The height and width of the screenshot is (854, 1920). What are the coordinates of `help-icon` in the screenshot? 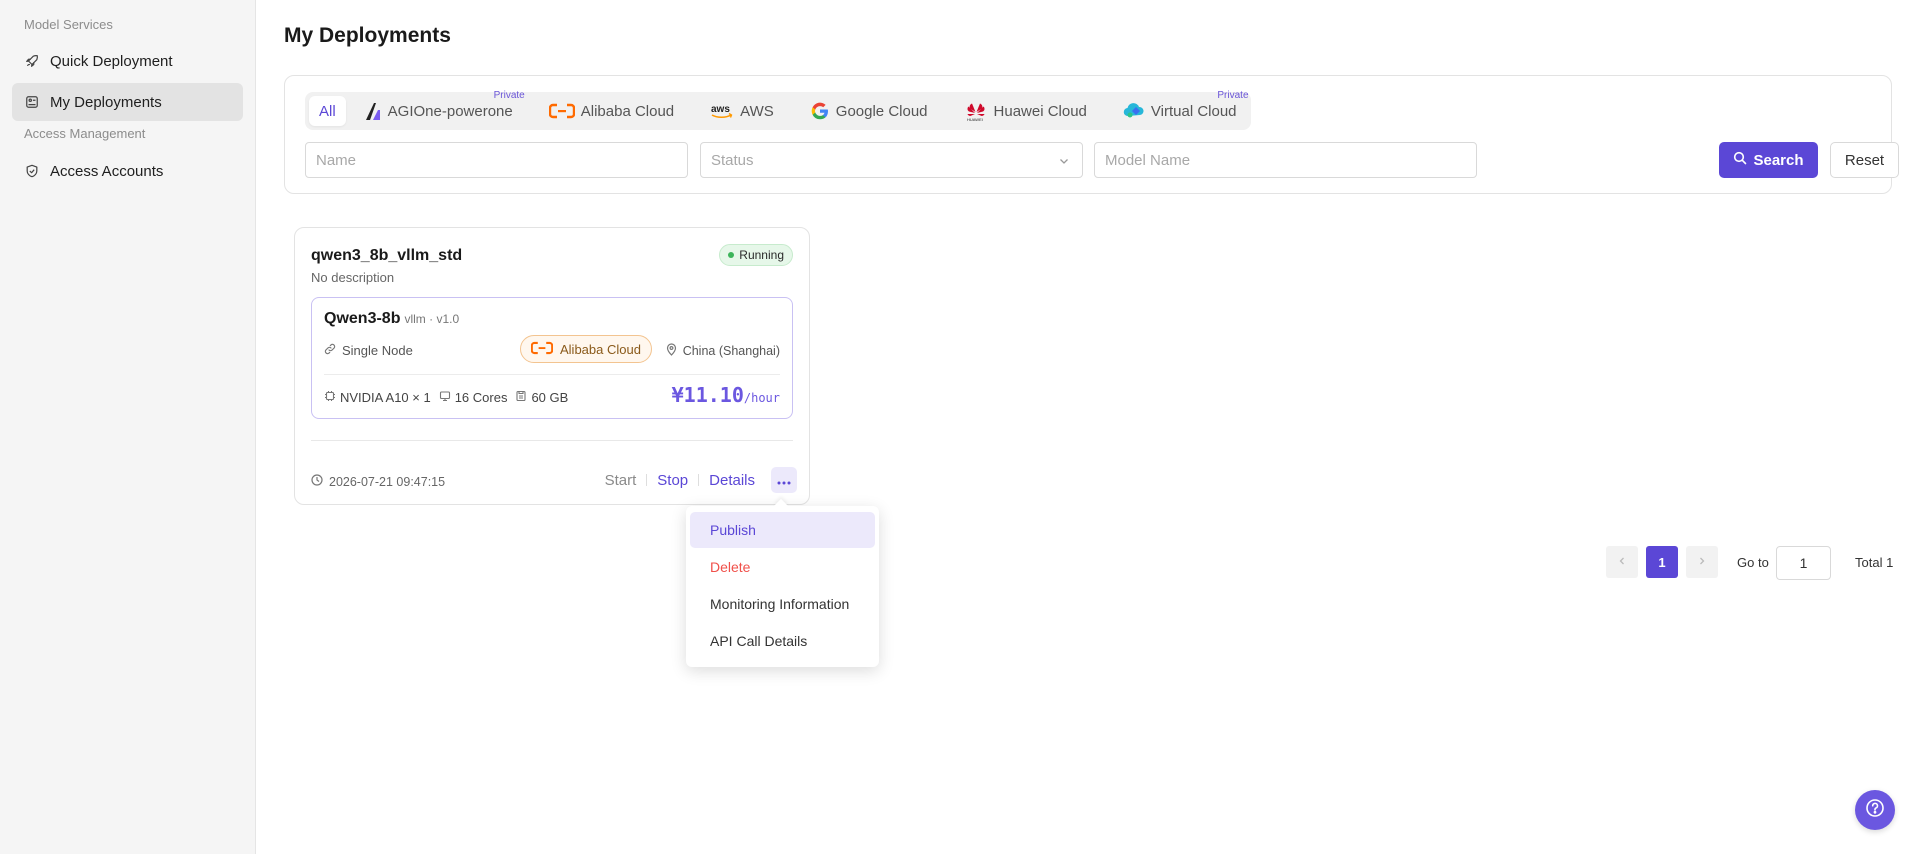 It's located at (1875, 810).